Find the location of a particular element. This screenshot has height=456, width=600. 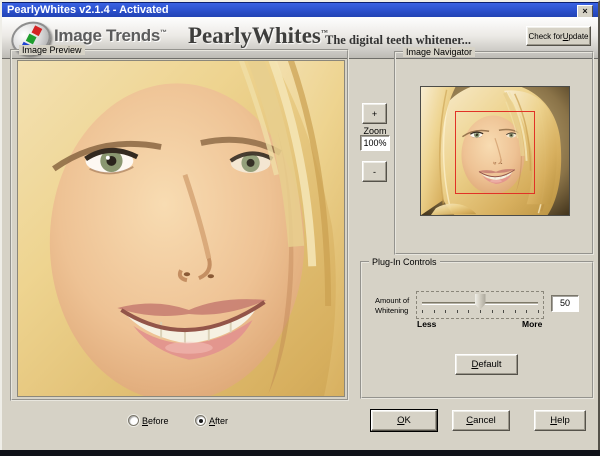

navigator-thumbnail is located at coordinates (495, 151).